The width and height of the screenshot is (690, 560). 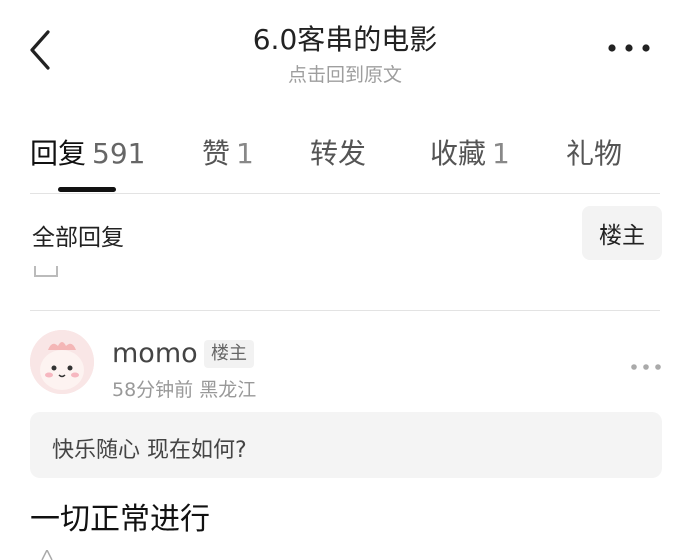 I want to click on tab-reposts: 转发, so click(x=338, y=152).